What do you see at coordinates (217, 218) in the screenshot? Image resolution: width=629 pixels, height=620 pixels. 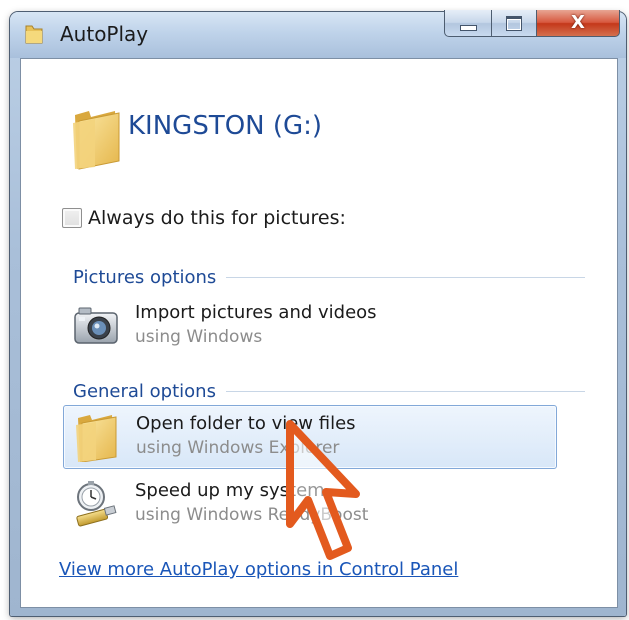 I see `always-checkbox-label: Always do this for pictures:` at bounding box center [217, 218].